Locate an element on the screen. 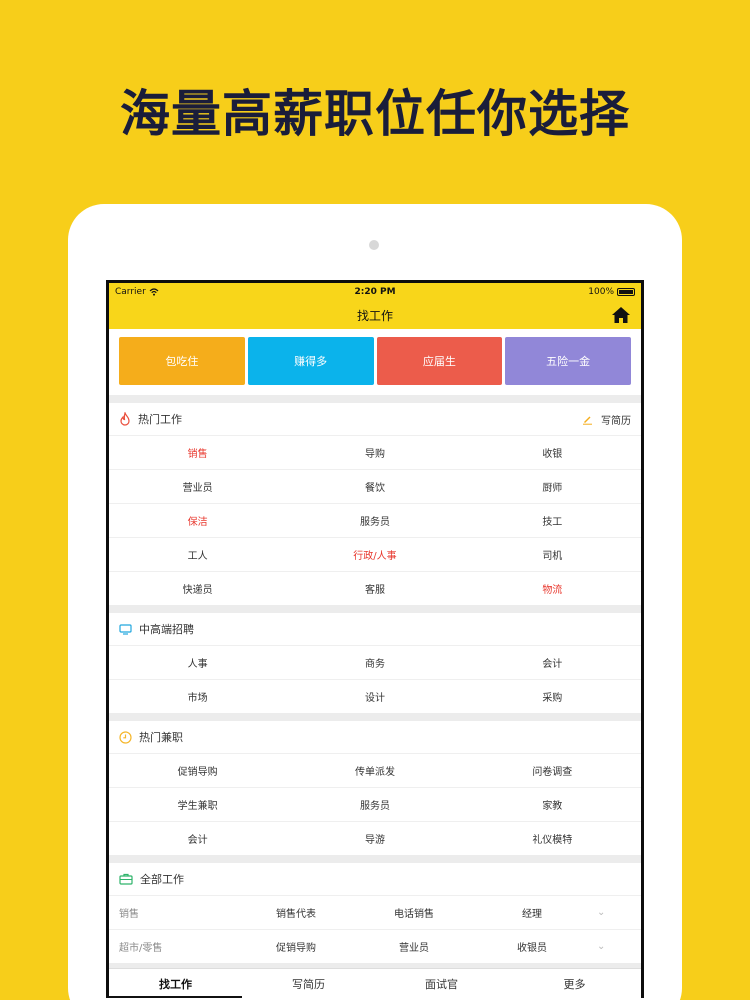 The width and height of the screenshot is (750, 1000). promo-headline: 海量高薪职位任你选择 is located at coordinates (375, 114).